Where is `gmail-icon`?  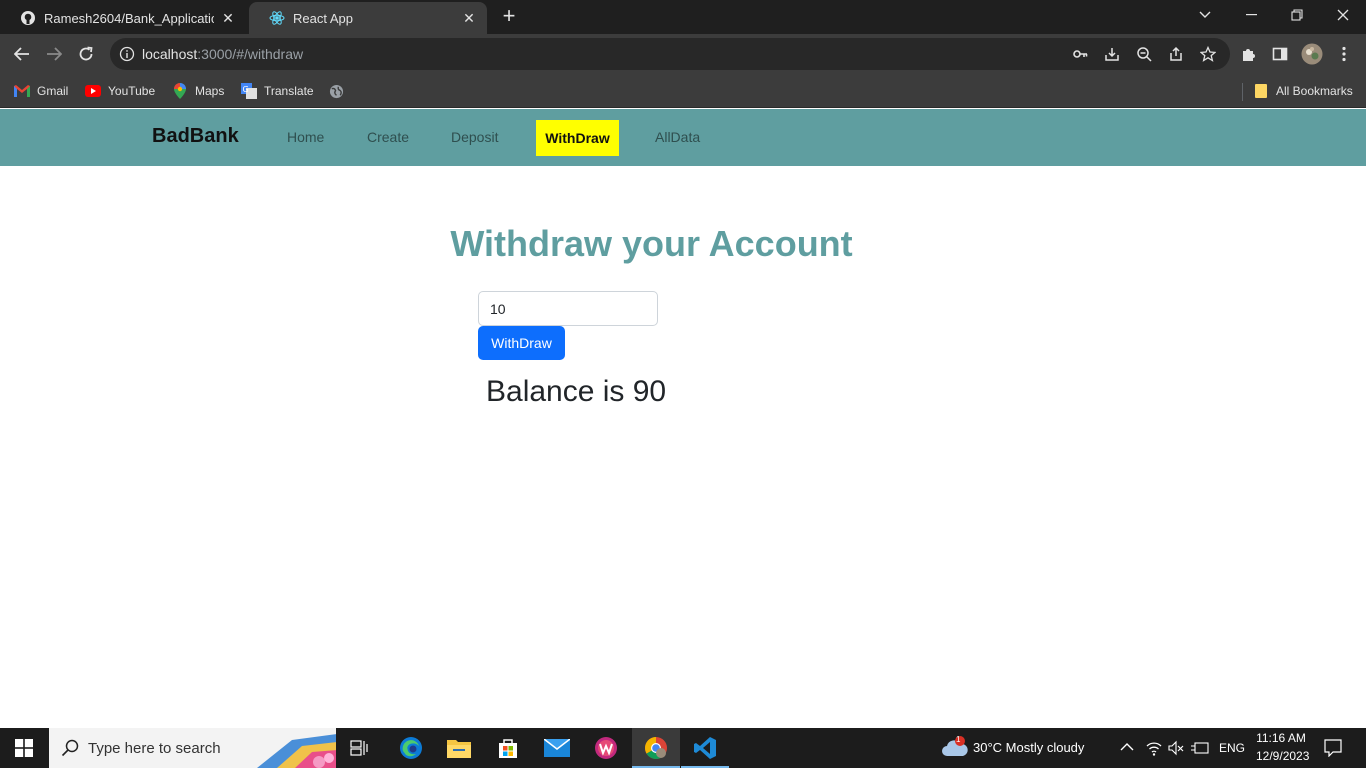 gmail-icon is located at coordinates (22, 91).